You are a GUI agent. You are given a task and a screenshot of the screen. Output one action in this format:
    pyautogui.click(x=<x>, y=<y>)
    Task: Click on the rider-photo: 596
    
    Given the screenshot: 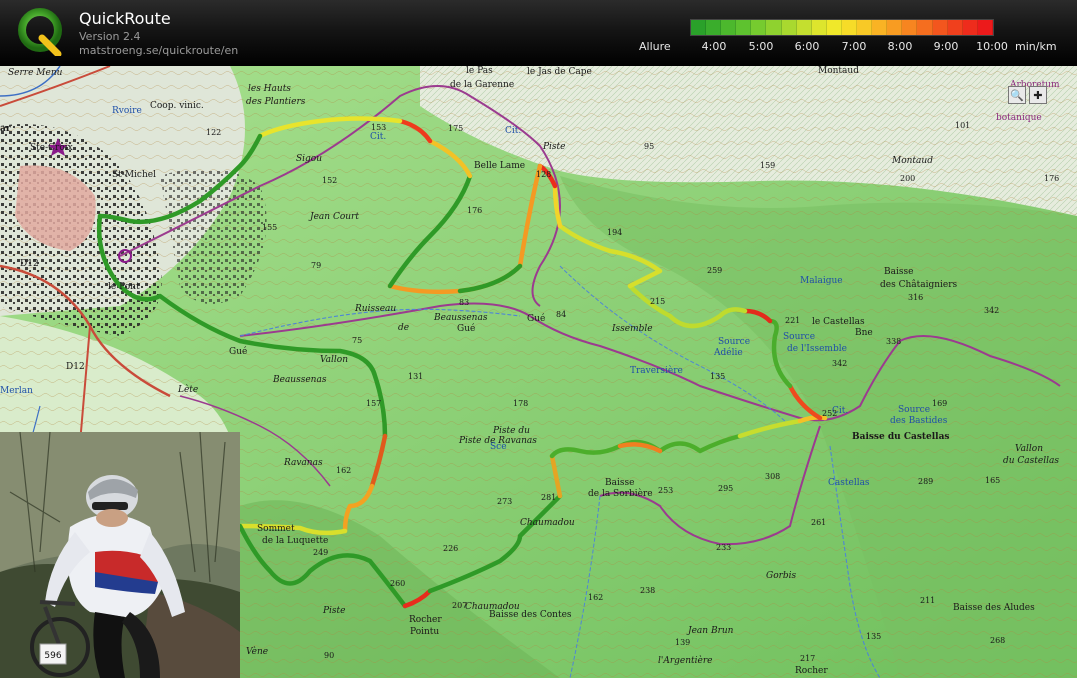 What is the action you would take?
    pyautogui.click(x=120, y=555)
    